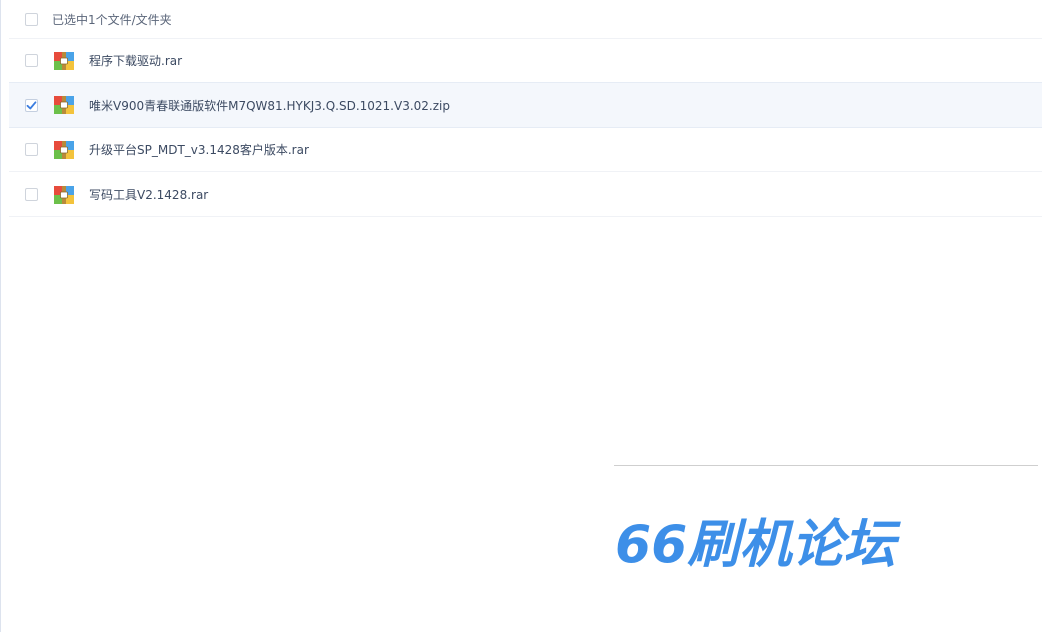  I want to click on file-row: 程序下载驱动.rar, so click(525, 61).